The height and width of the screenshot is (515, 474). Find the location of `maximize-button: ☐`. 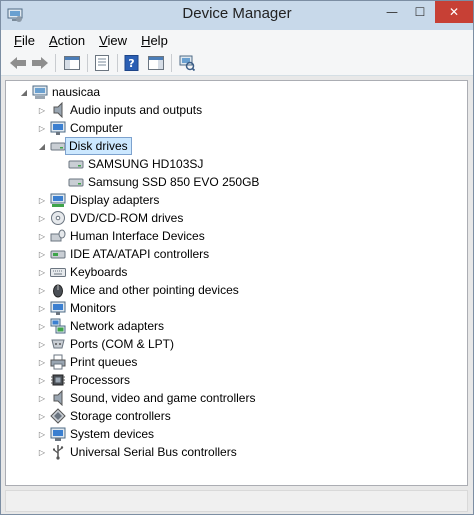

maximize-button: ☐ is located at coordinates (420, 12).